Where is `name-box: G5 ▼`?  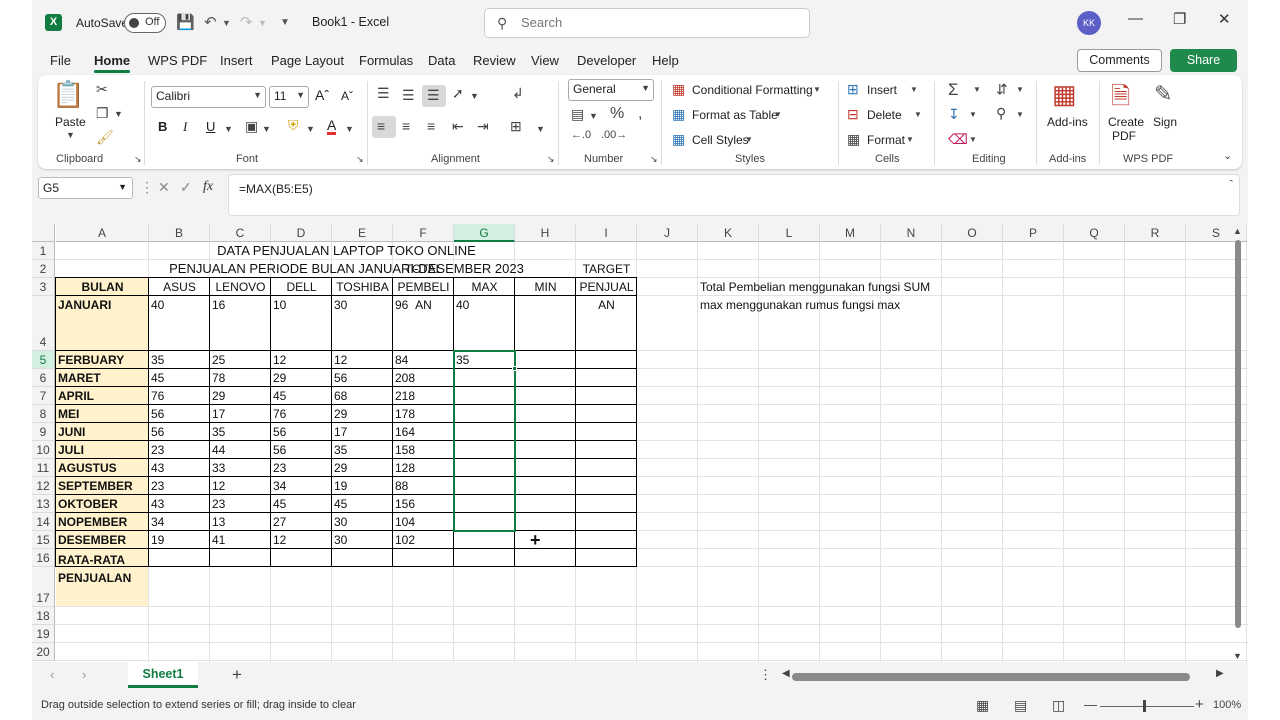 name-box: G5 ▼ is located at coordinates (85, 188).